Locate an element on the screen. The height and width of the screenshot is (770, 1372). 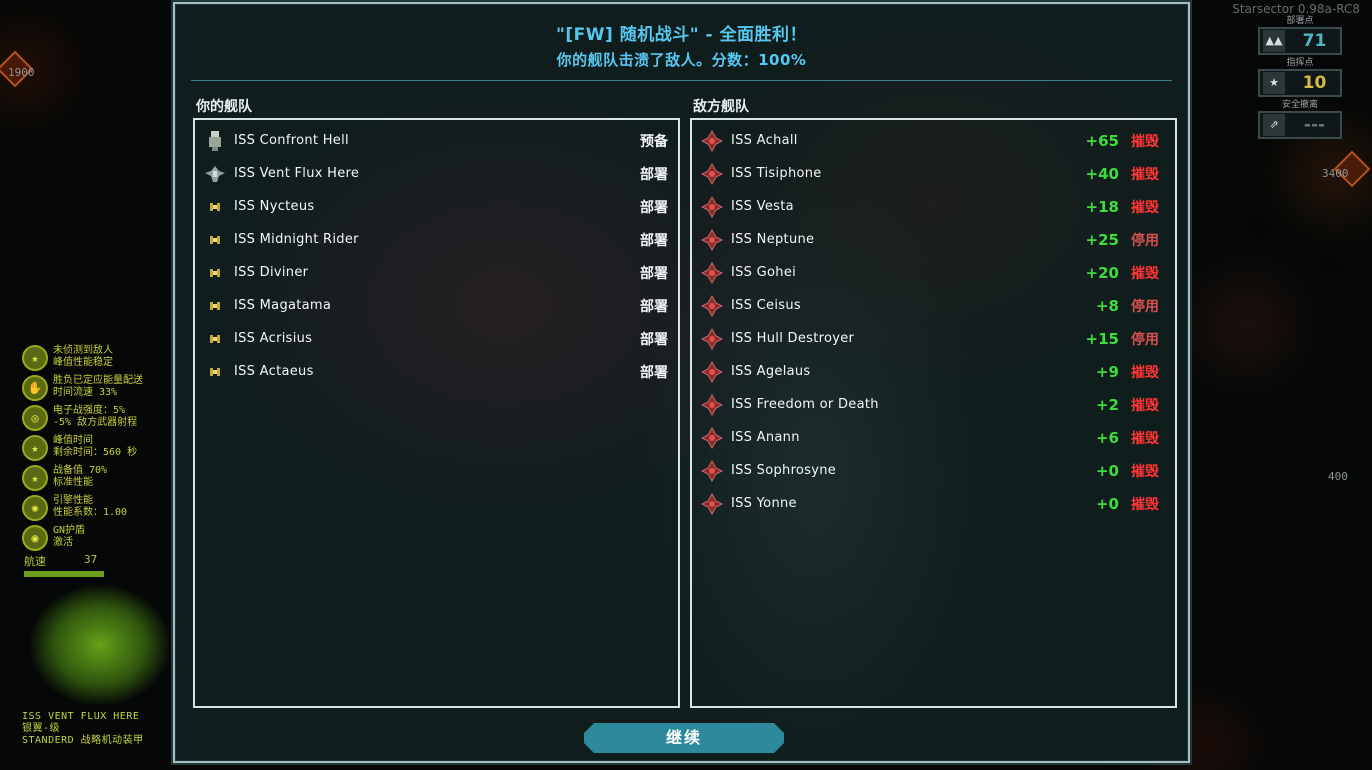
score-points: +0 is located at coordinates (1107, 470).